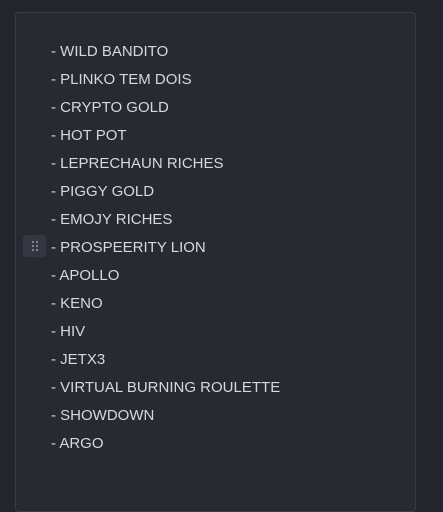 Image resolution: width=443 pixels, height=512 pixels. I want to click on list-item: - APOLLO, so click(165, 276).